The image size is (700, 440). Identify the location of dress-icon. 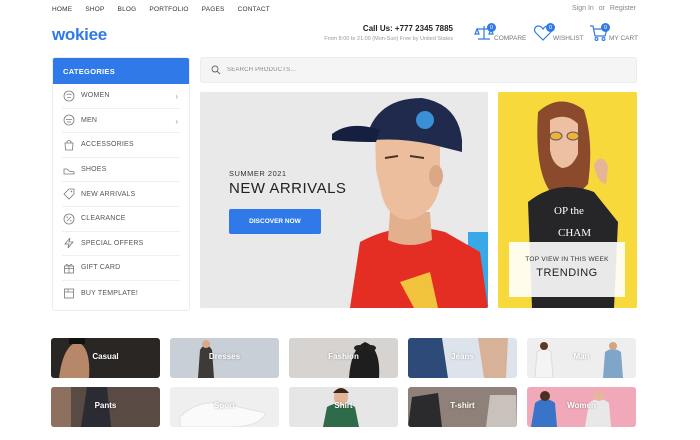
(68, 95).